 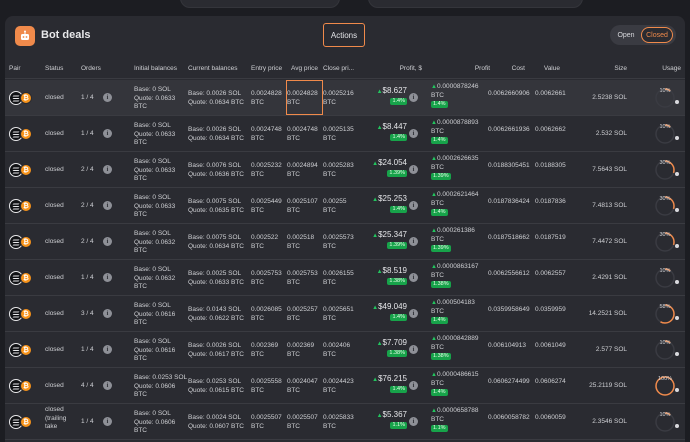 What do you see at coordinates (302, 422) in the screenshot?
I see `avg-price: 0.0025507 BTC` at bounding box center [302, 422].